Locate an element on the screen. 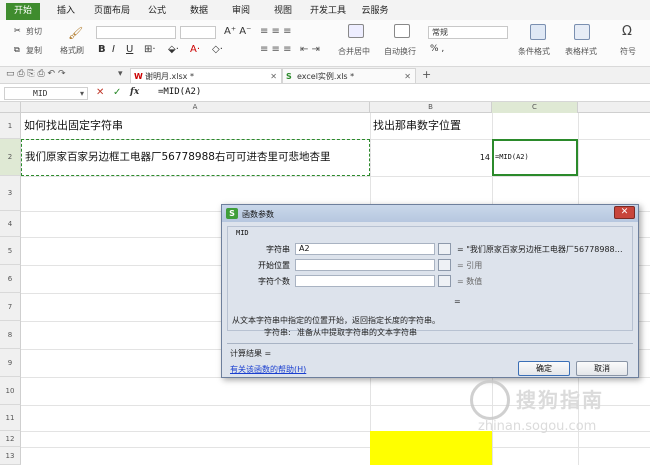 This screenshot has height=465, width=650. ok-button: 确定 is located at coordinates (544, 368).